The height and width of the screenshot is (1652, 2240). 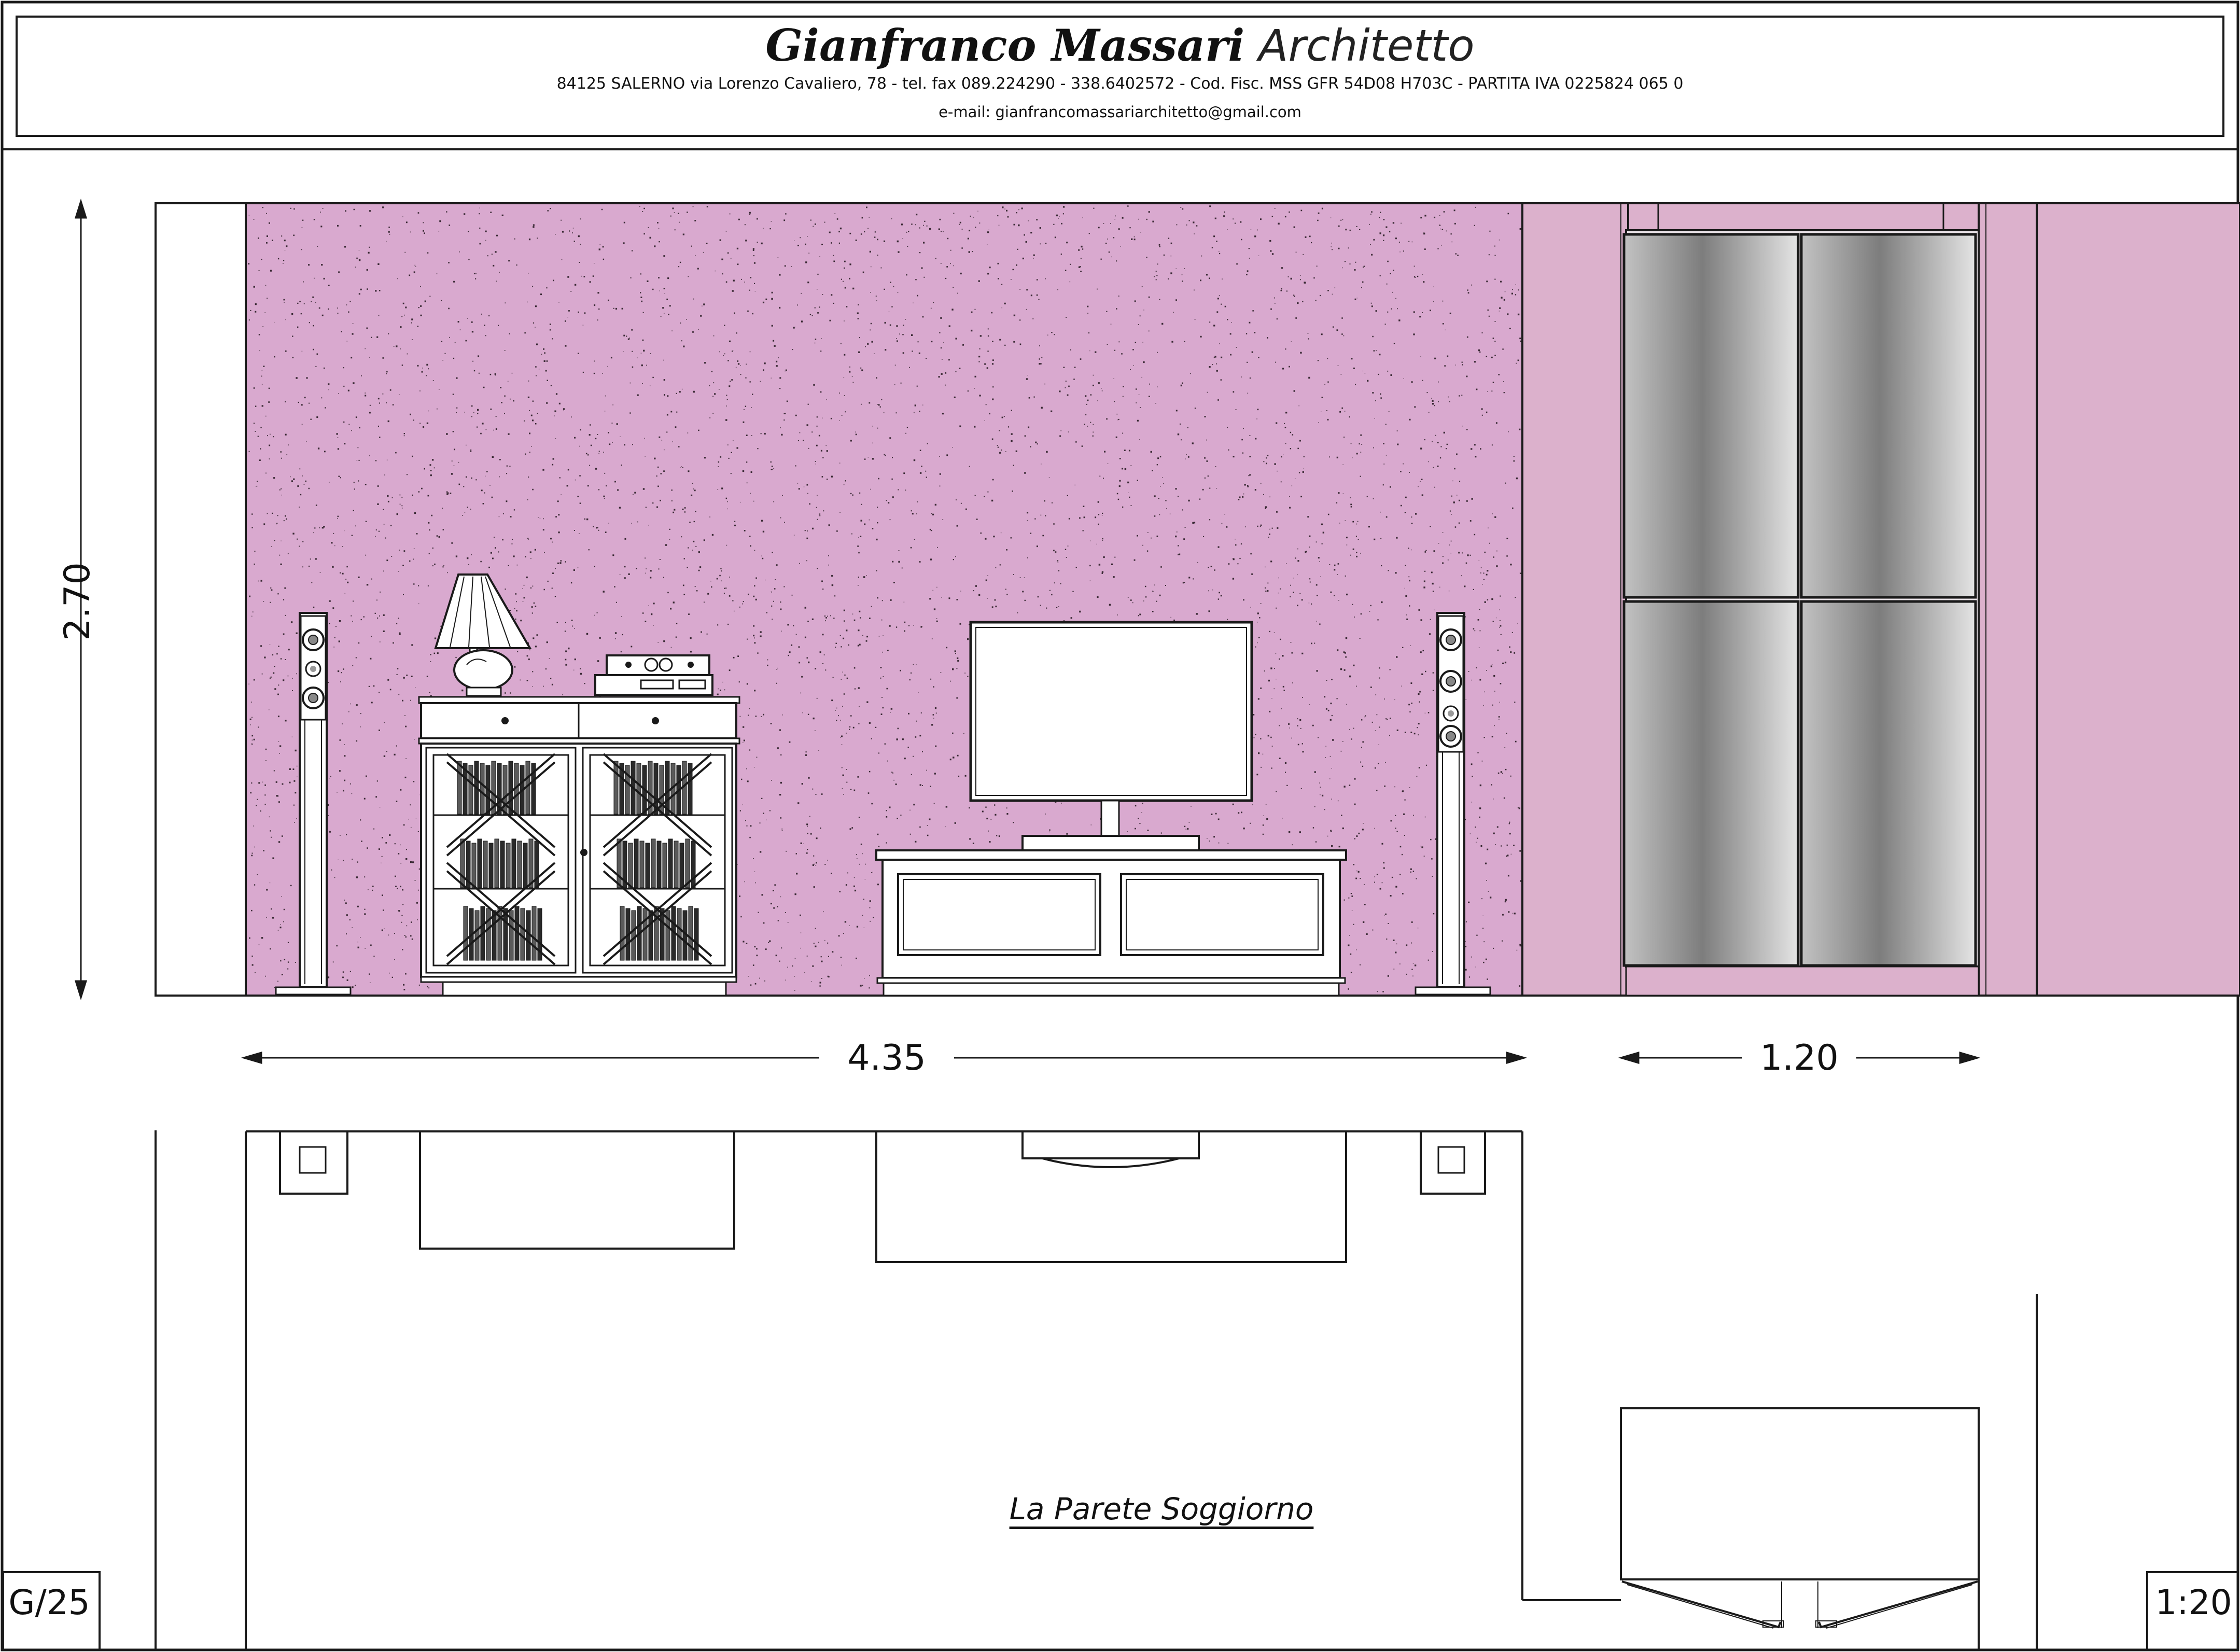 I want to click on firm-title: Architetto, so click(x=1366, y=45).